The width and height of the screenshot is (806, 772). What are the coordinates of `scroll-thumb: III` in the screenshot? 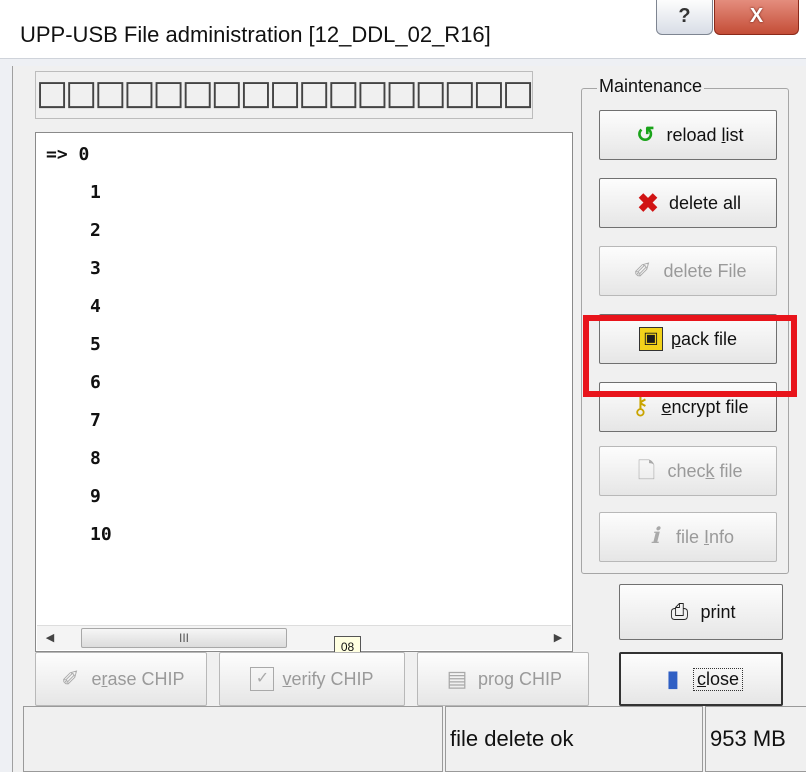 It's located at (184, 638).